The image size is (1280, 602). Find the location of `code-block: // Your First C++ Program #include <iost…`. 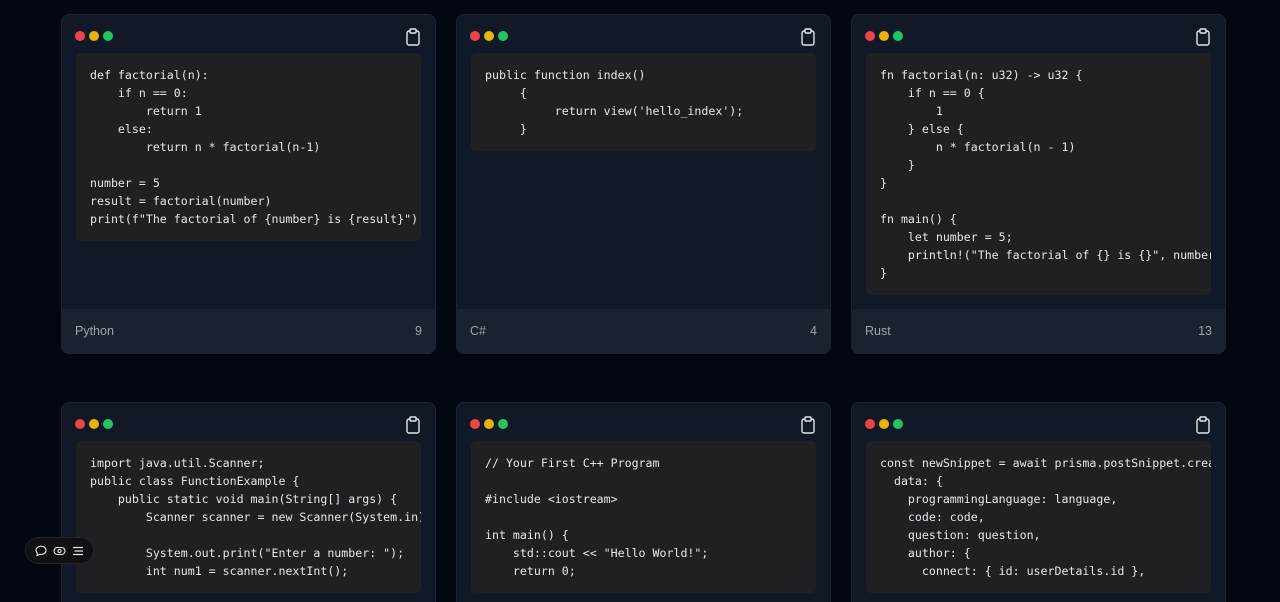

code-block: // Your First C++ Program #include <iost… is located at coordinates (643, 517).